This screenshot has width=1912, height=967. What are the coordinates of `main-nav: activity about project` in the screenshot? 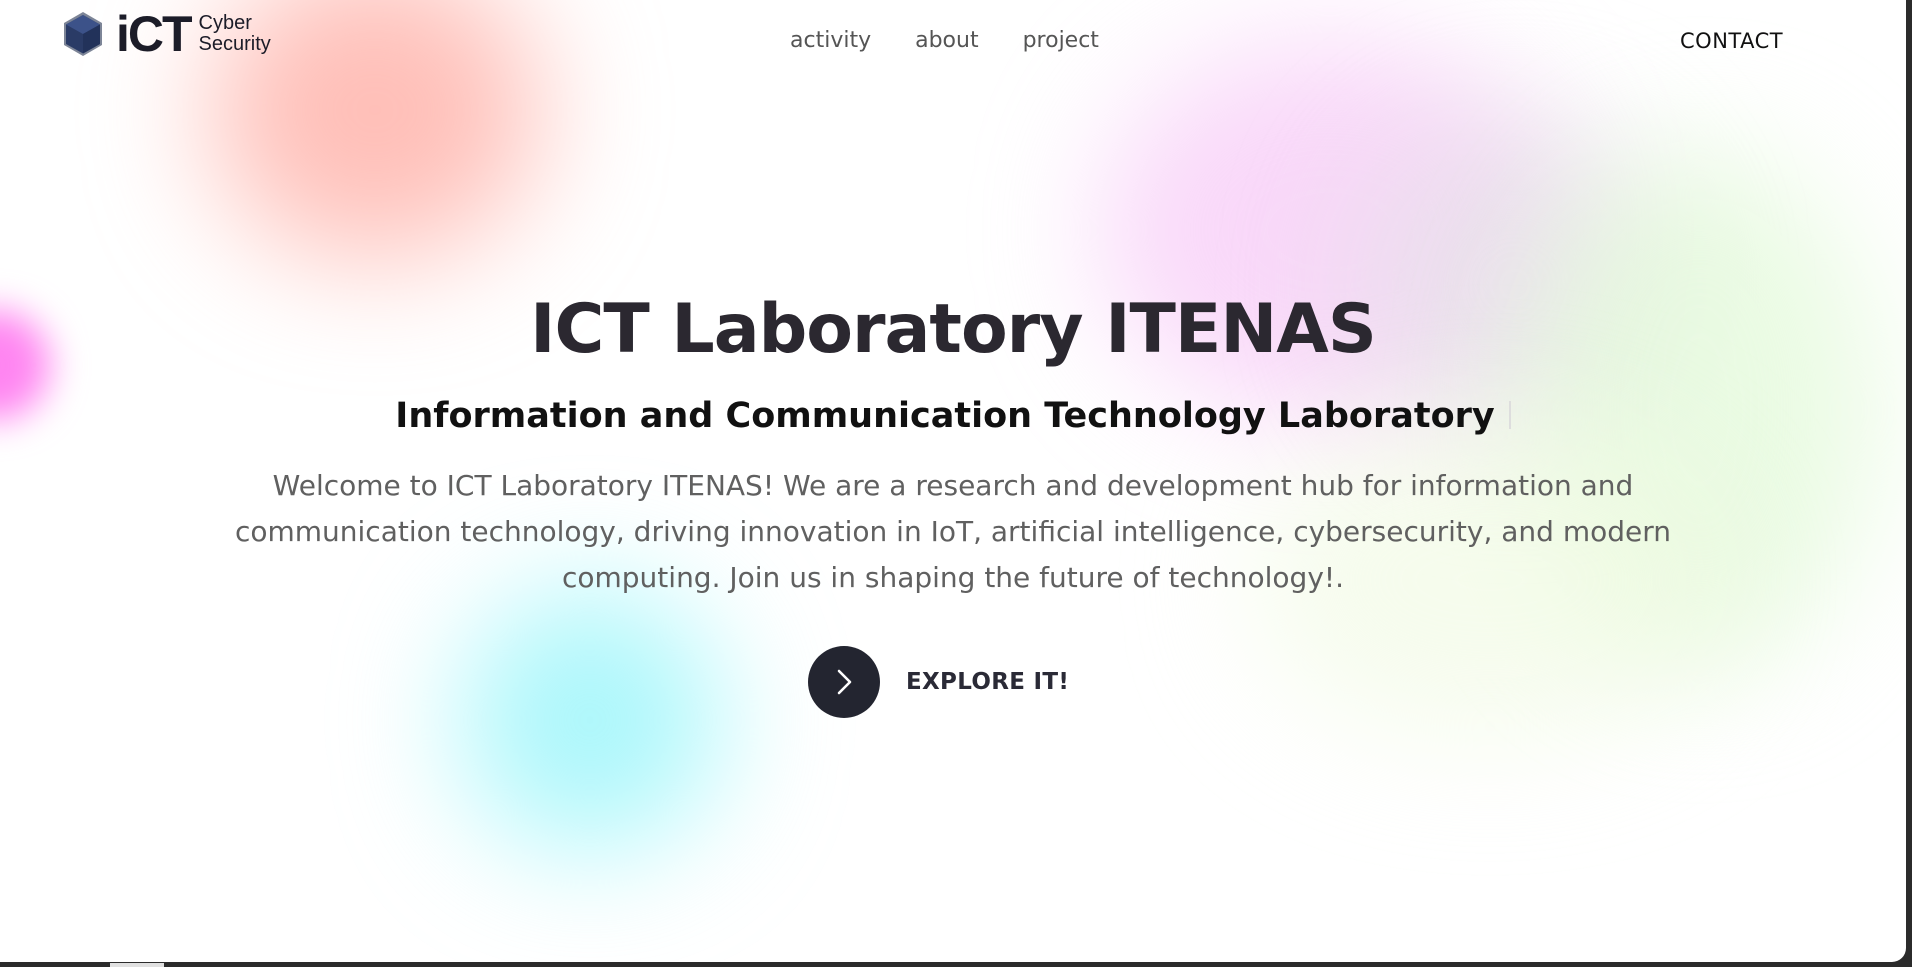 It's located at (944, 40).